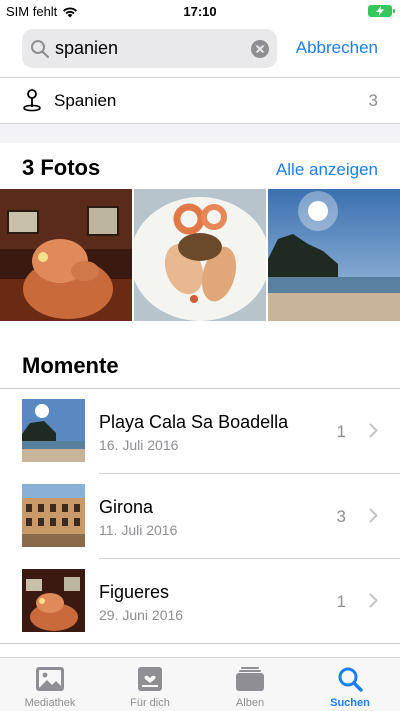 This screenshot has height=711, width=400. Describe the element at coordinates (134, 592) in the screenshot. I see `moment-title: Figueres` at that location.